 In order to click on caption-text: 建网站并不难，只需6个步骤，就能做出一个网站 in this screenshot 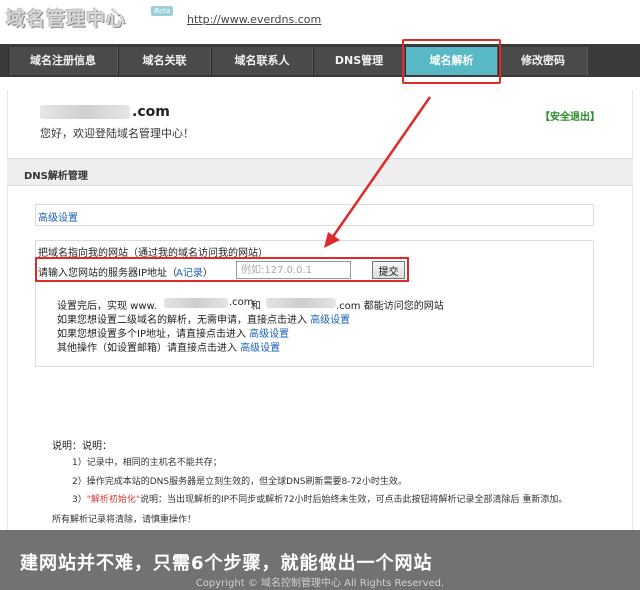, I will do `click(226, 563)`.